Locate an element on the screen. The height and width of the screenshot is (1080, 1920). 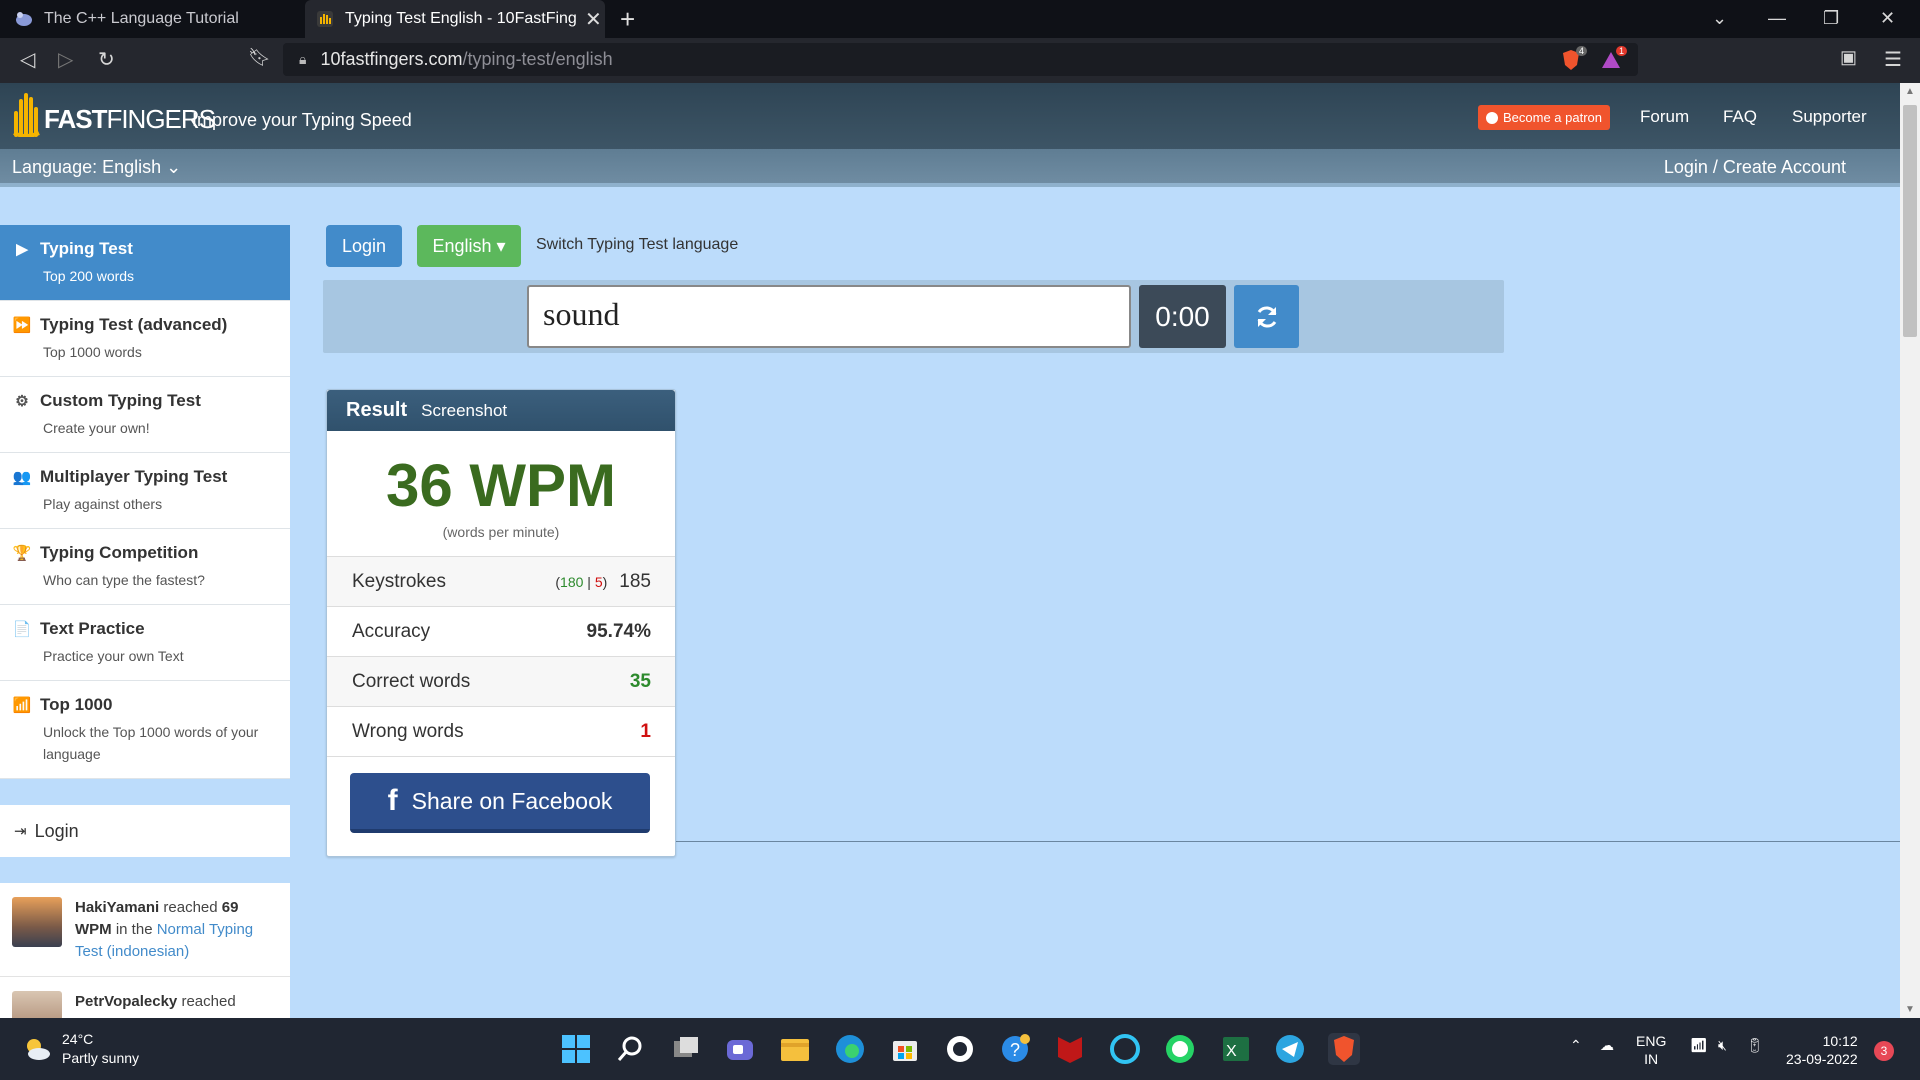
feed-username: PetrVopalecky is located at coordinates (126, 1001).